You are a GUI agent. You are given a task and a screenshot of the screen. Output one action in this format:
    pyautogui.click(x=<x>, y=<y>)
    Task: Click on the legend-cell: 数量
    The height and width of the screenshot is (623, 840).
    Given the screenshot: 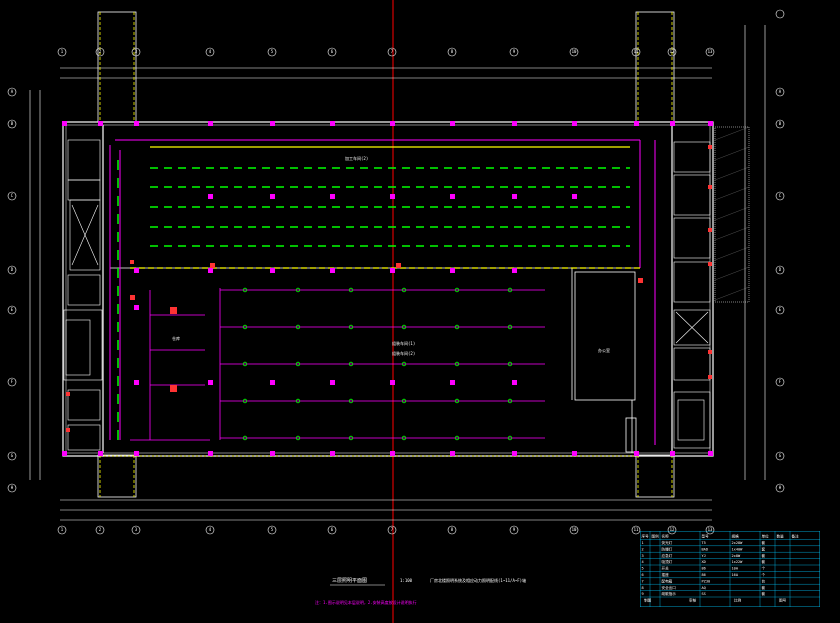 What is the action you would take?
    pyautogui.click(x=781, y=536)
    